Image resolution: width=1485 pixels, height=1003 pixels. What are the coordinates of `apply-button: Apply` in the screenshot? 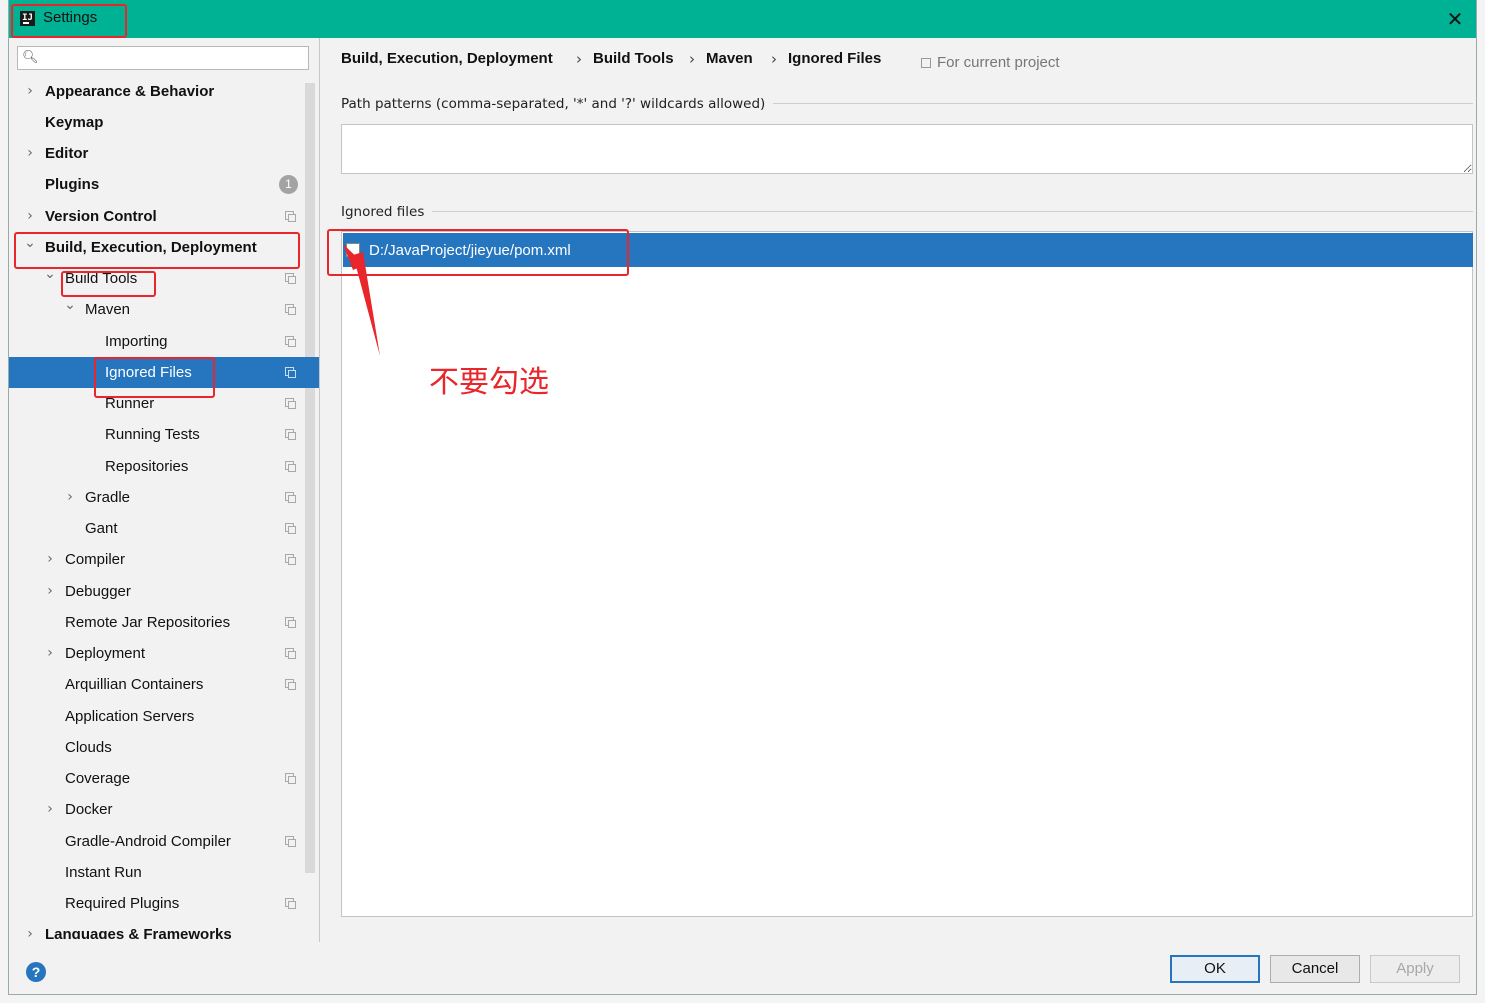 It's located at (1415, 969).